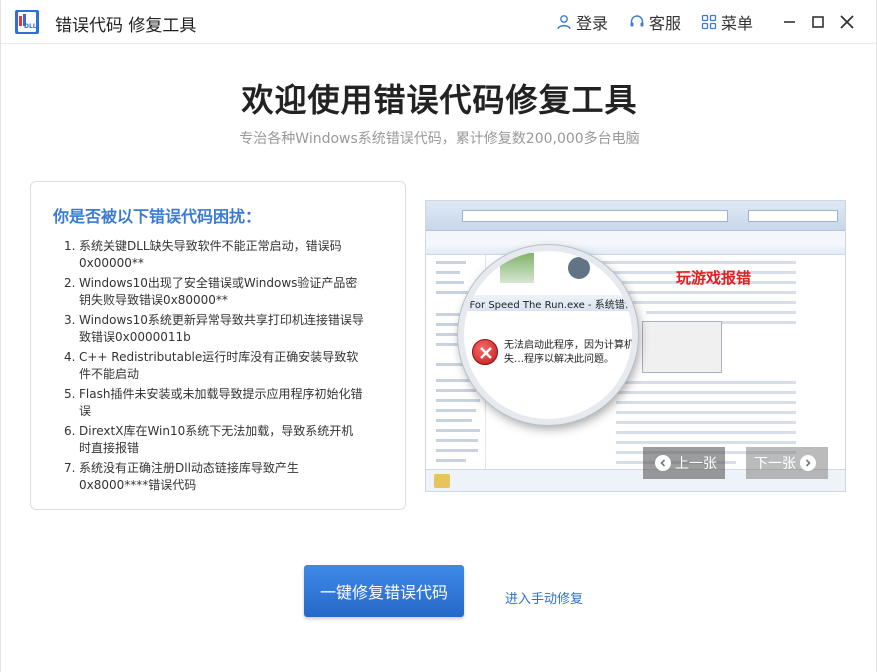  Describe the element at coordinates (637, 21) in the screenshot. I see `headset-icon` at that location.